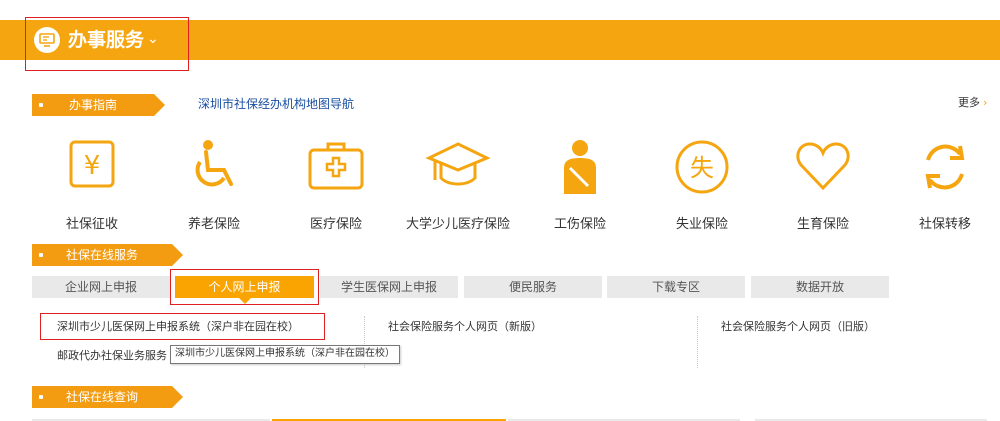  I want to click on yen-icon: ¥, so click(92, 164).